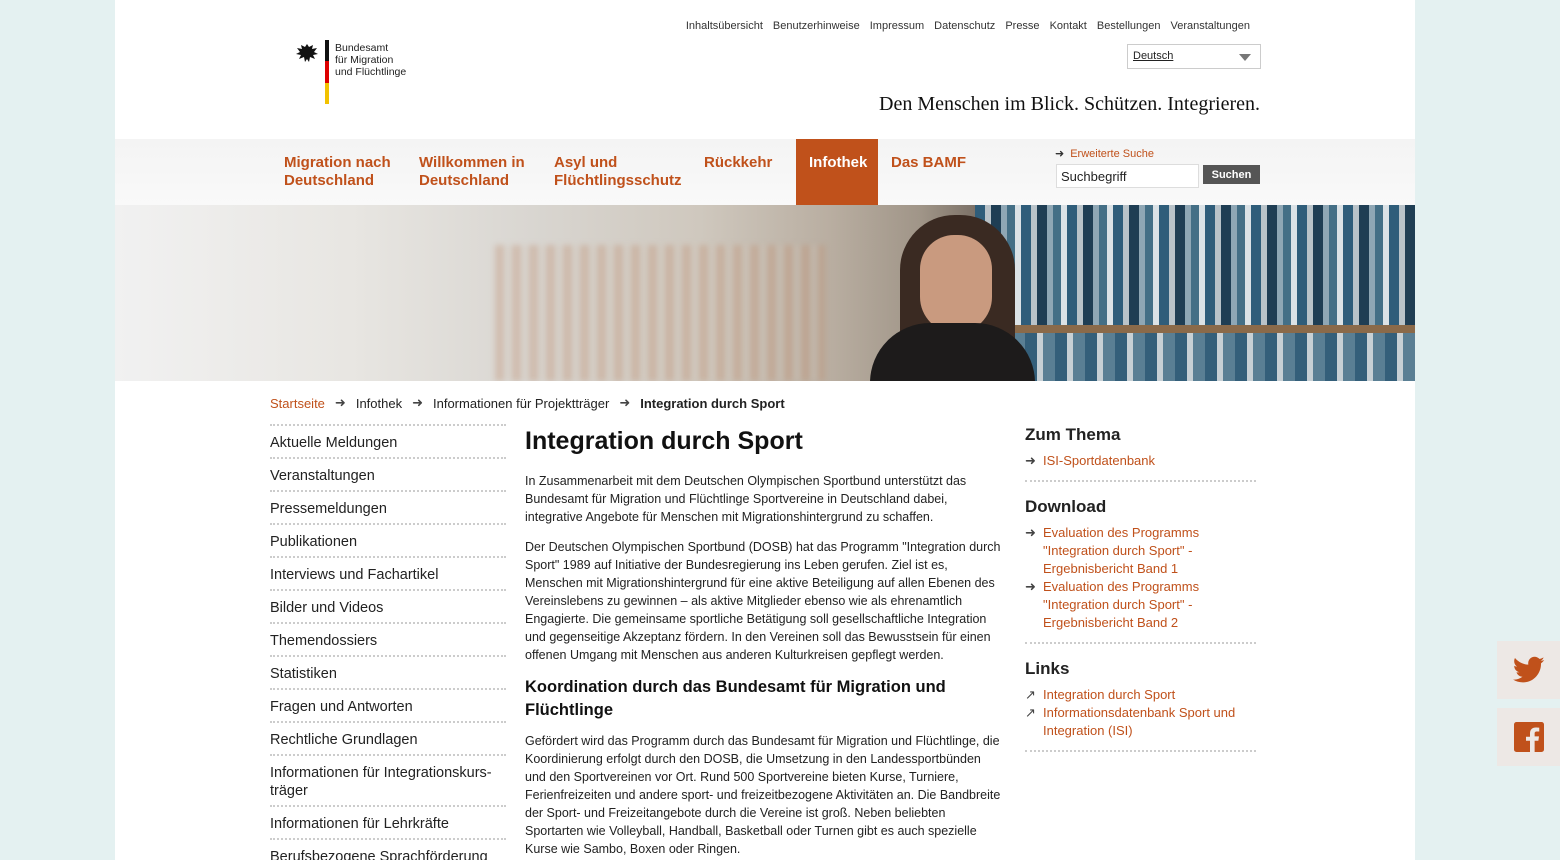  What do you see at coordinates (712, 403) in the screenshot?
I see `breadcrumb-current: Integration durch Sport` at bounding box center [712, 403].